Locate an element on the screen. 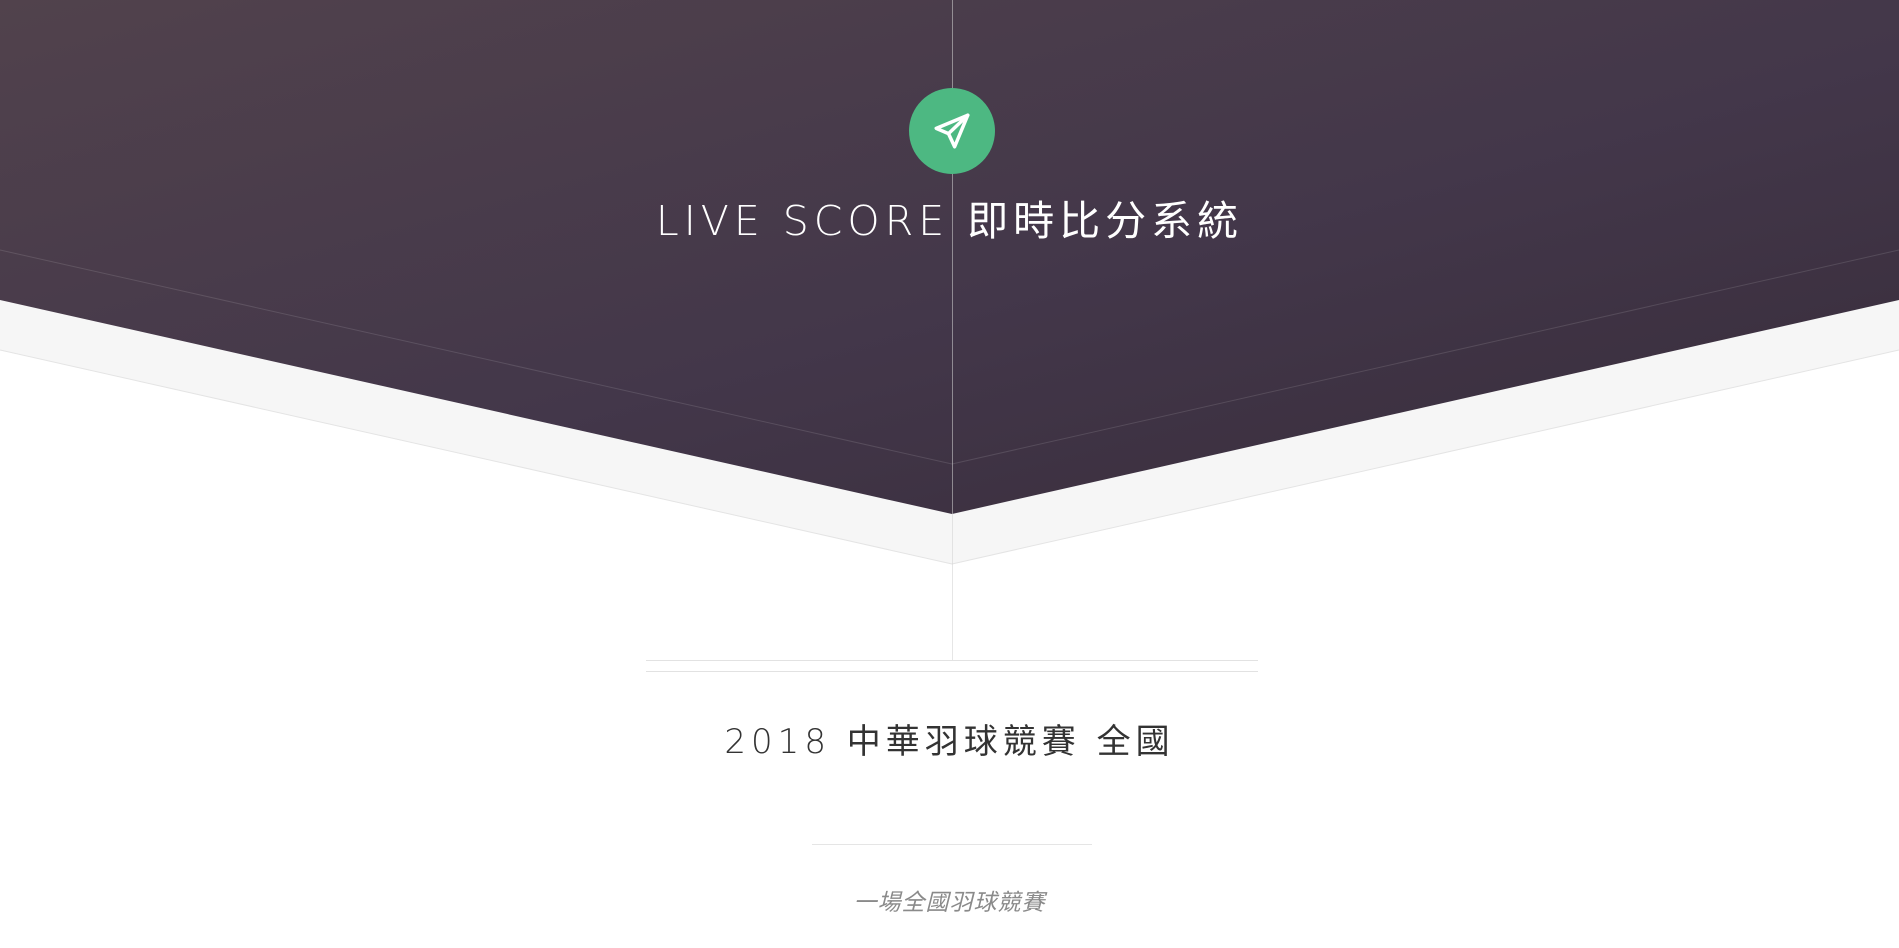 This screenshot has width=1899, height=948. event-tagline: 一場全國羽球競賽 is located at coordinates (949, 903).